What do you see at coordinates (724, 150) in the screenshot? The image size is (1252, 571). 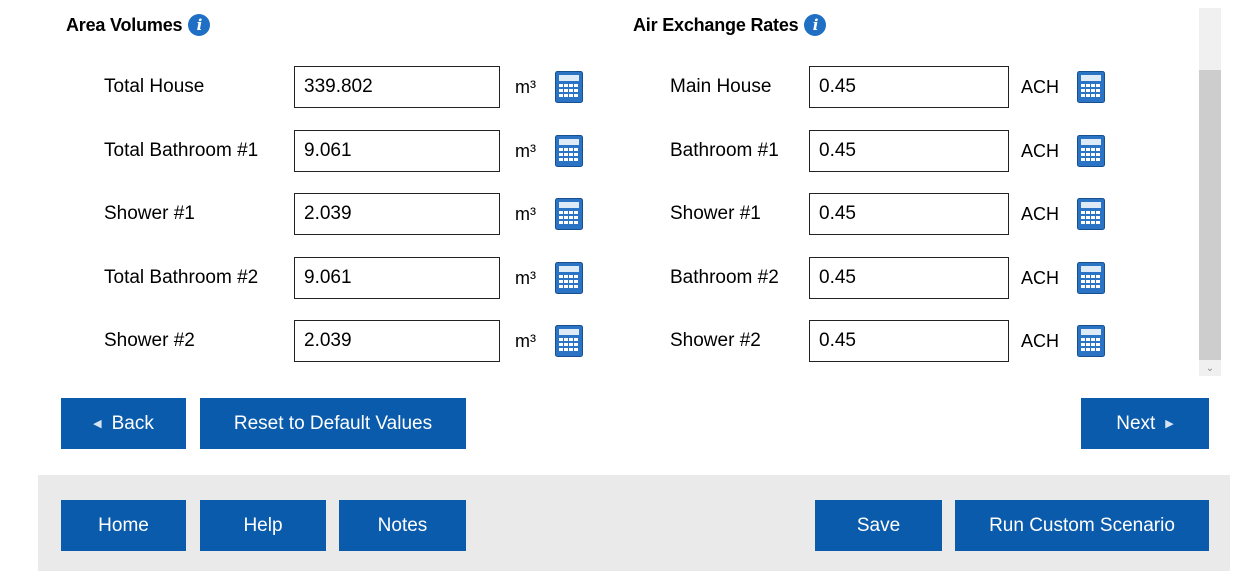 I see `row-label: Bathroom #1` at bounding box center [724, 150].